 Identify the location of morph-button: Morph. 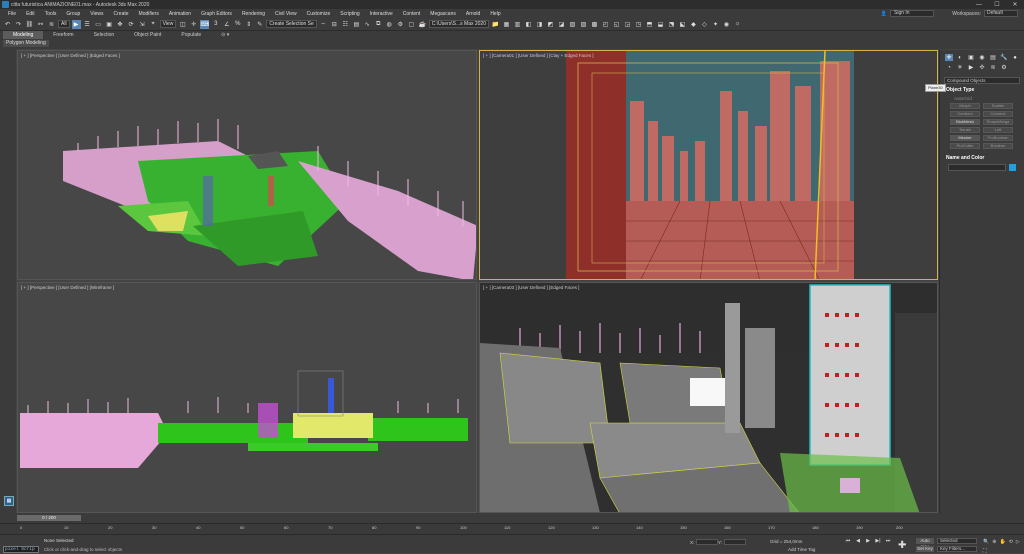
(965, 106).